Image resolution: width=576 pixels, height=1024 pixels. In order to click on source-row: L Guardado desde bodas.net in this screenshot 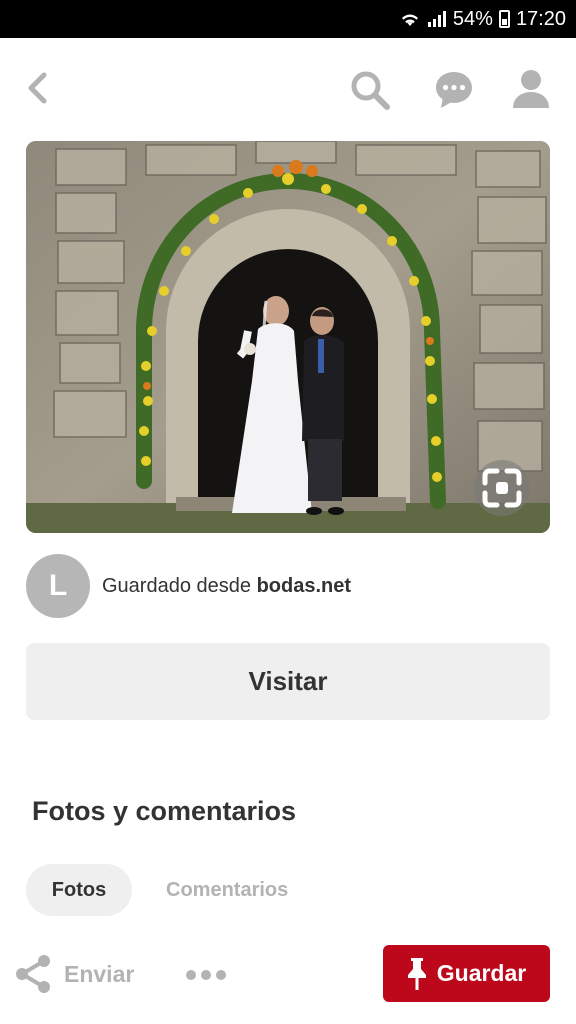, I will do `click(288, 586)`.